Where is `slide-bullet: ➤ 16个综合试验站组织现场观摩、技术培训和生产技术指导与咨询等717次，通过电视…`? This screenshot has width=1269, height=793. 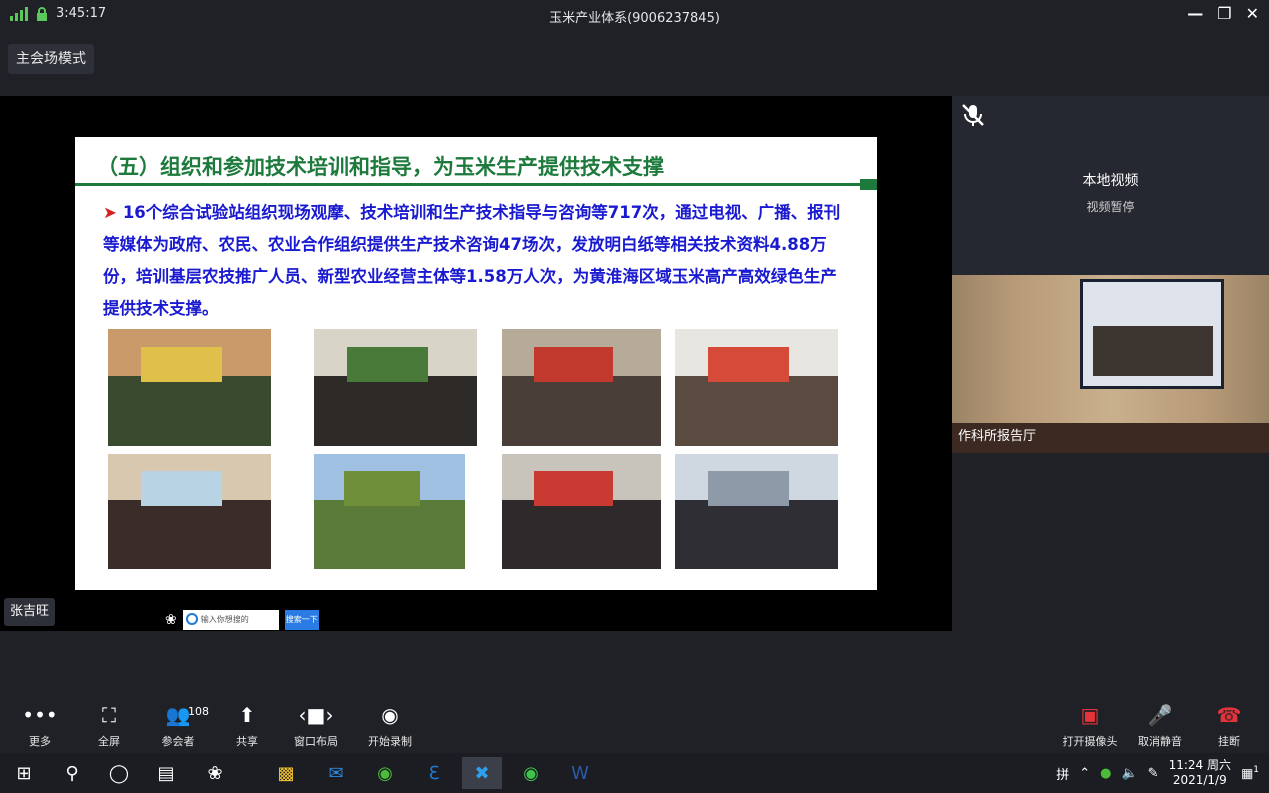 slide-bullet: ➤ 16个综合试验站组织现场观摩、技术培训和生产技术指导与咨询等717次，通过电视… is located at coordinates (478, 261).